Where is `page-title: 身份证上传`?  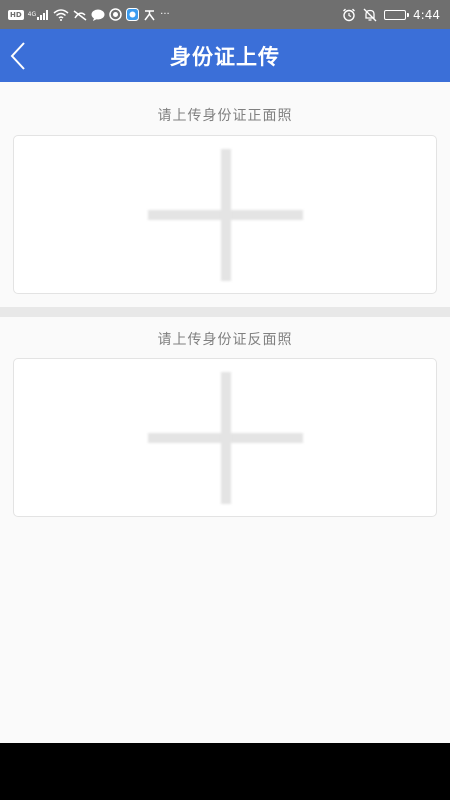
page-title: 身份证上传 is located at coordinates (225, 56).